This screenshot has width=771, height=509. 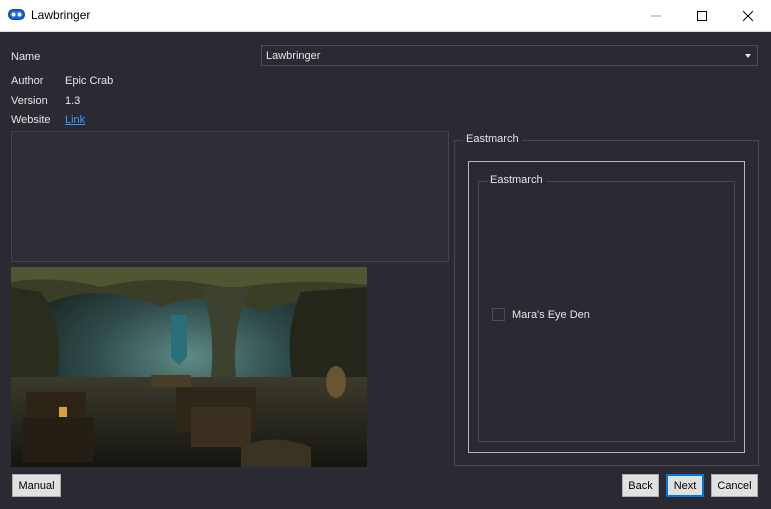 I want to click on minimize-icon, so click(x=656, y=15).